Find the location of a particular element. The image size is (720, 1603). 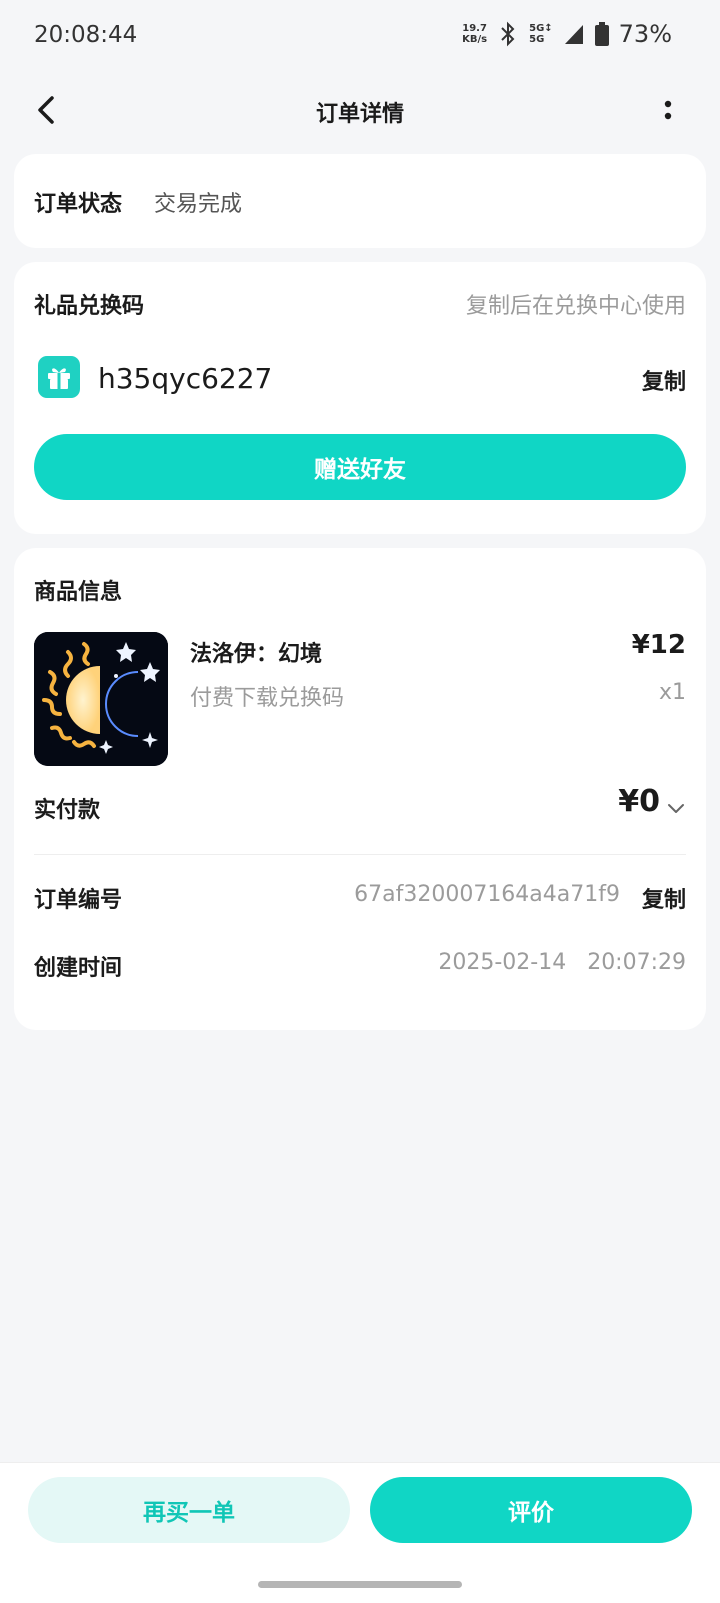

gift-code-title: 礼品兑换码 is located at coordinates (89, 306).